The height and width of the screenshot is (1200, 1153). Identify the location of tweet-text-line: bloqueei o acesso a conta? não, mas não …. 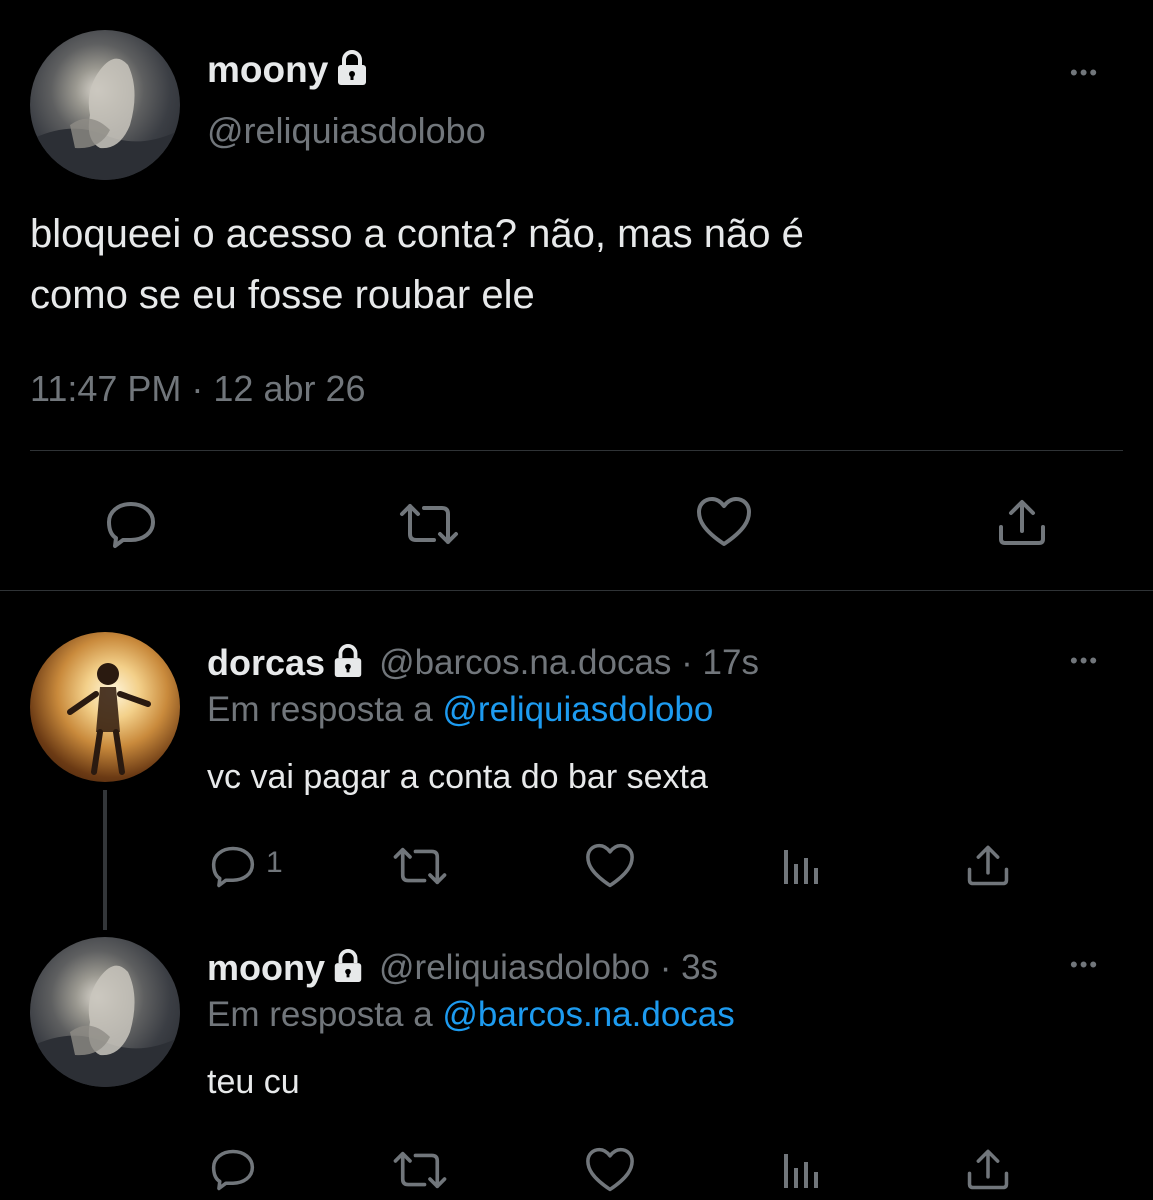
(417, 234).